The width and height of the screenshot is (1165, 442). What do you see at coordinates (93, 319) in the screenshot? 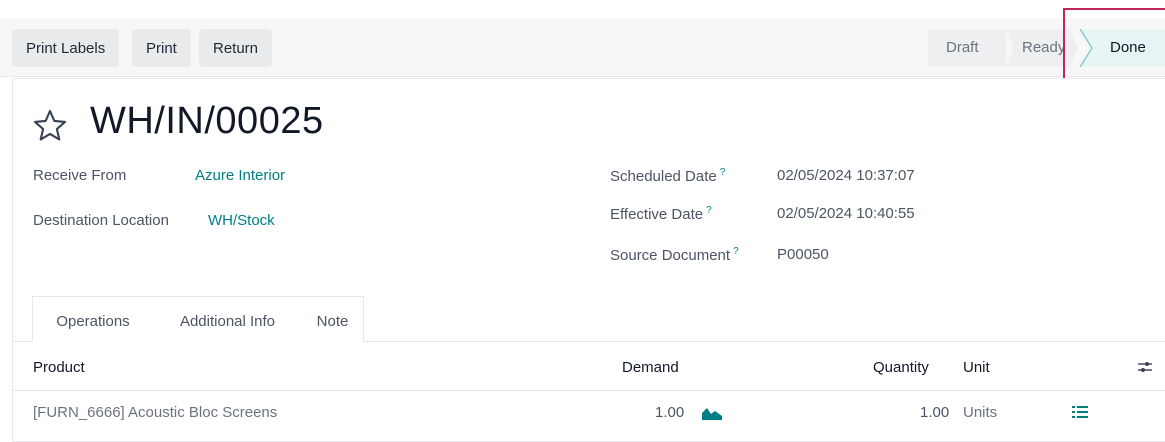
I see `tab-operations: Operations` at bounding box center [93, 319].